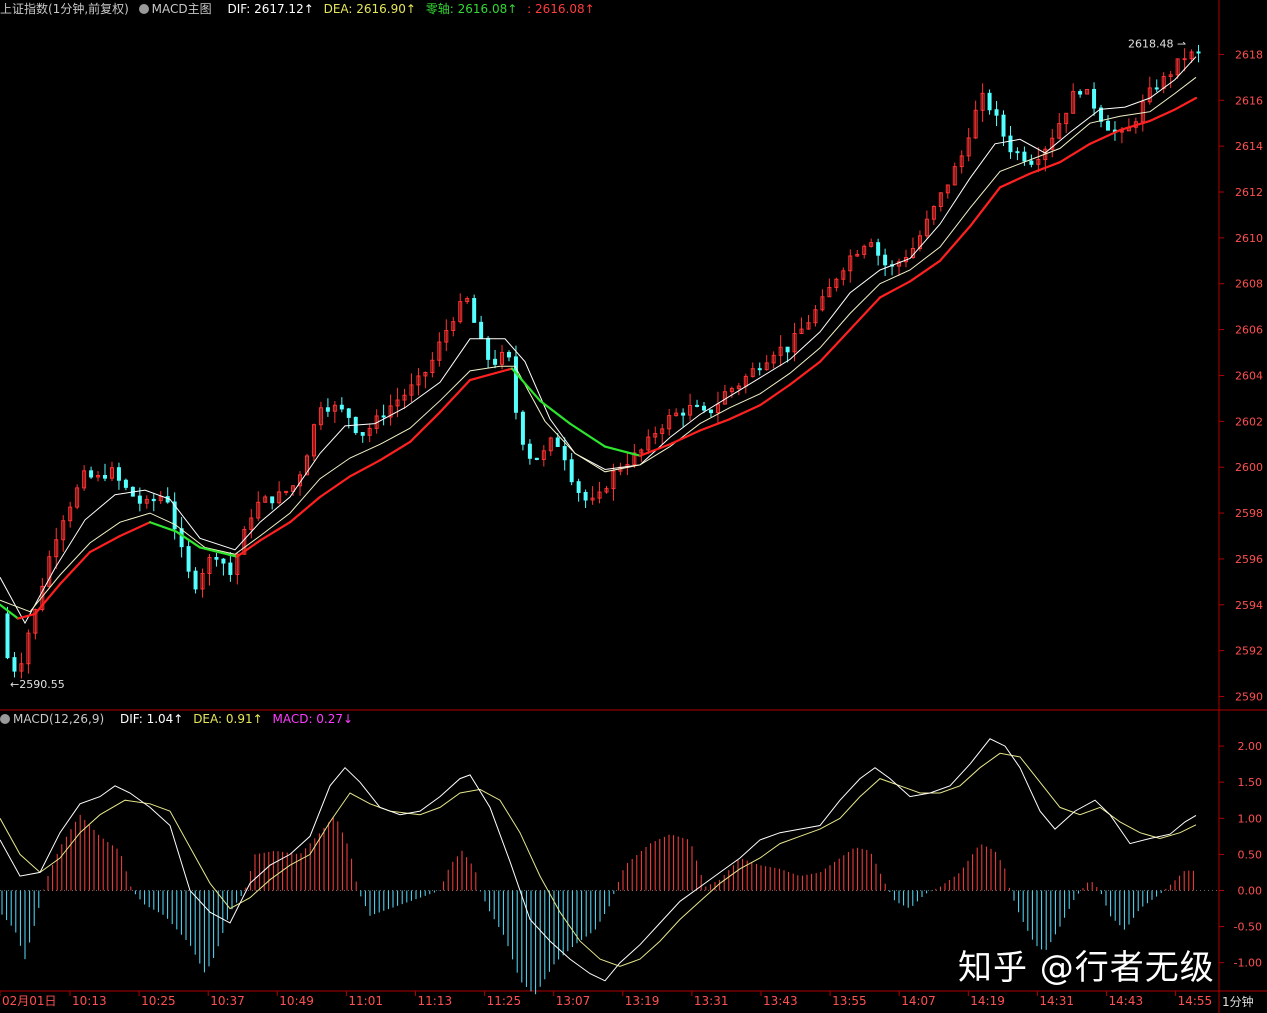 The width and height of the screenshot is (1267, 1013). What do you see at coordinates (1195, 1001) in the screenshot?
I see `time-tick-label: 14:55` at bounding box center [1195, 1001].